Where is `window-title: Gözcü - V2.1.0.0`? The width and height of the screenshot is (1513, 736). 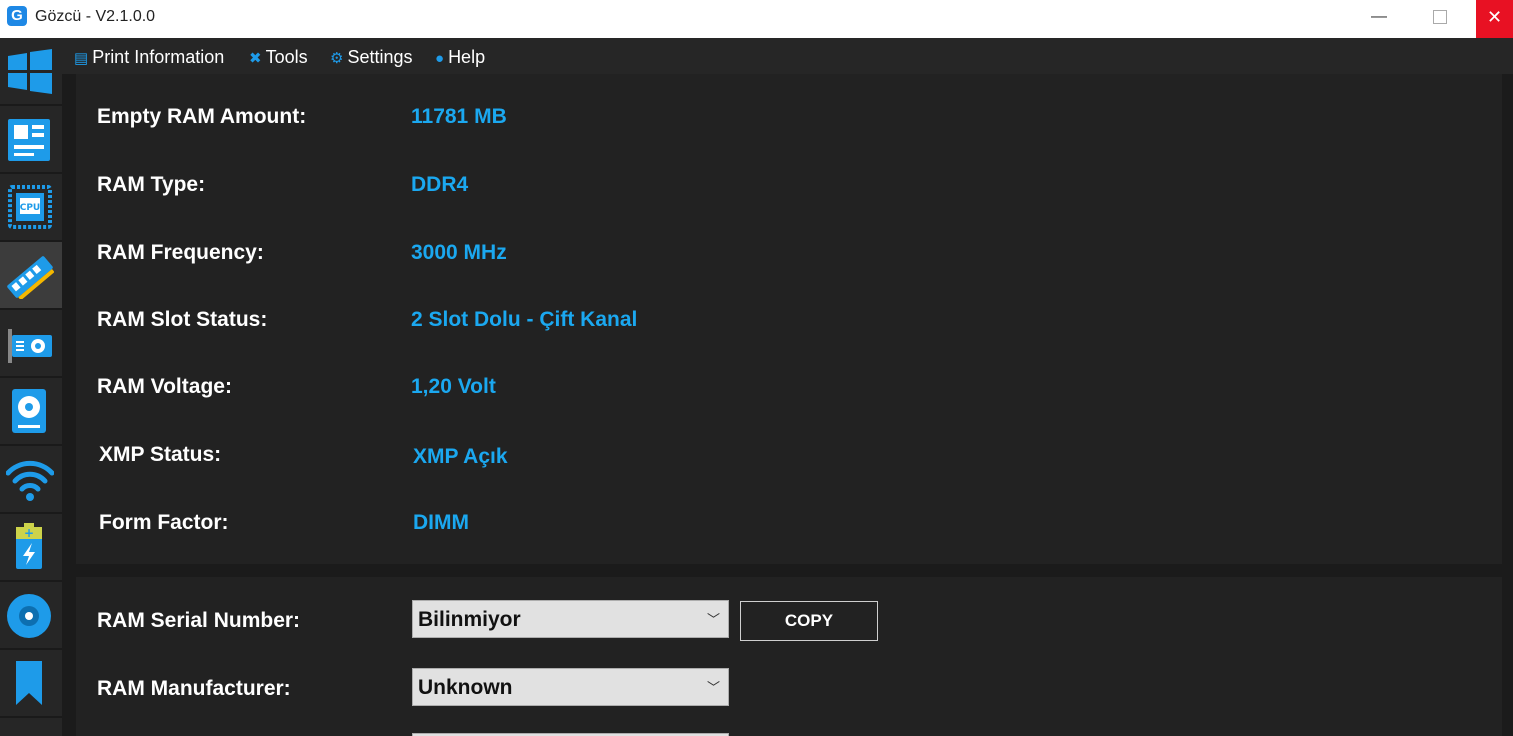
window-title: Gözcü - V2.1.0.0 is located at coordinates (95, 16).